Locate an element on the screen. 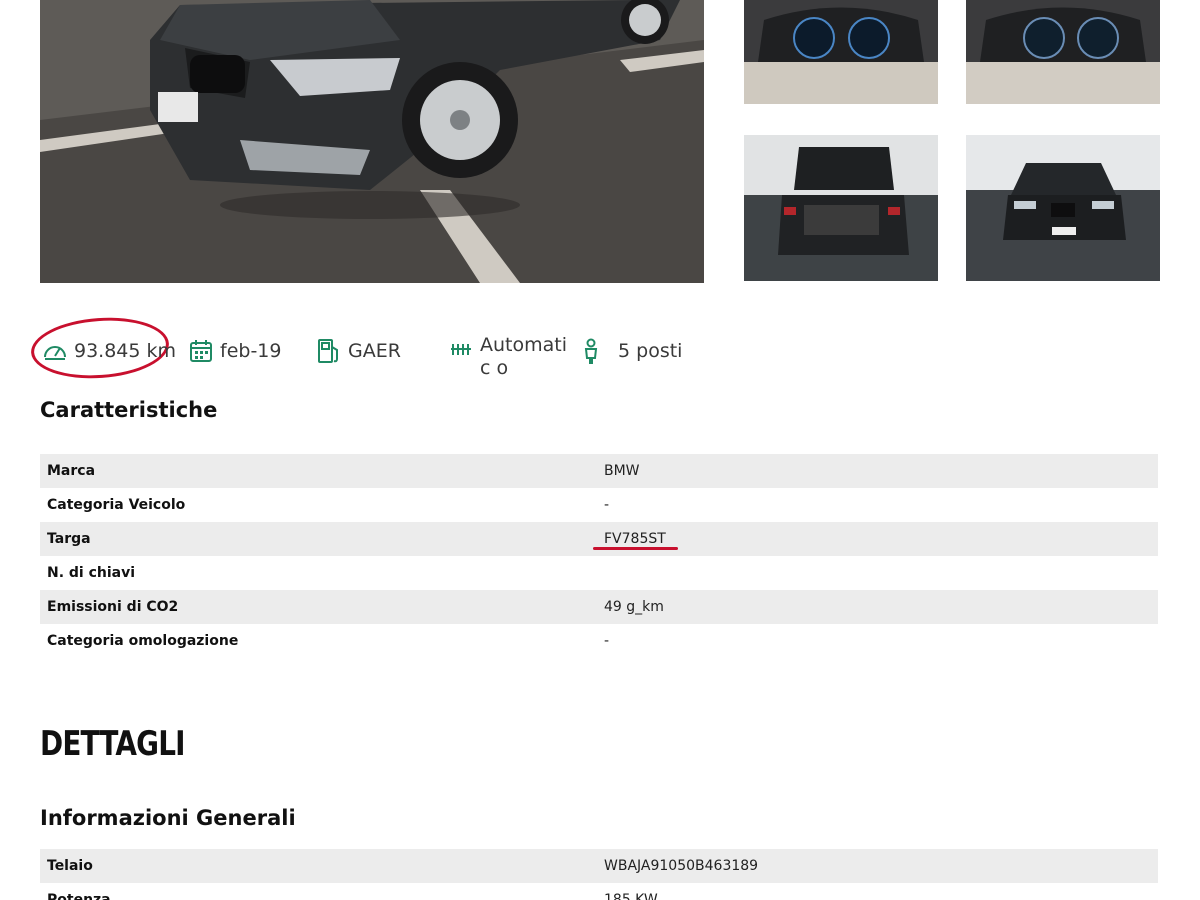 The height and width of the screenshot is (900, 1200). table-row: Emissioni di CO2 49 g_km is located at coordinates (599, 607).